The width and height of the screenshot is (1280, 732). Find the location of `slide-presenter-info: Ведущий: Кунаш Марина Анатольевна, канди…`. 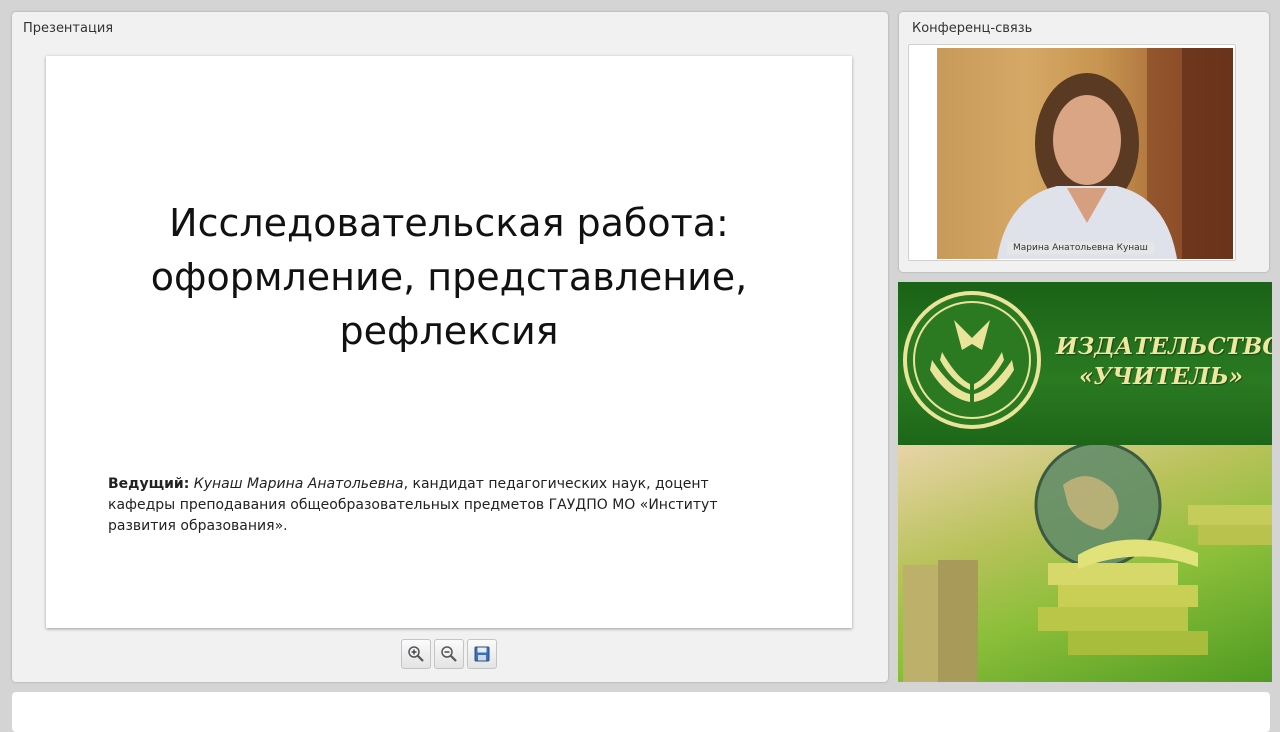

slide-presenter-info: Ведущий: Кунаш Марина Анатольевна, канди… is located at coordinates (443, 505).